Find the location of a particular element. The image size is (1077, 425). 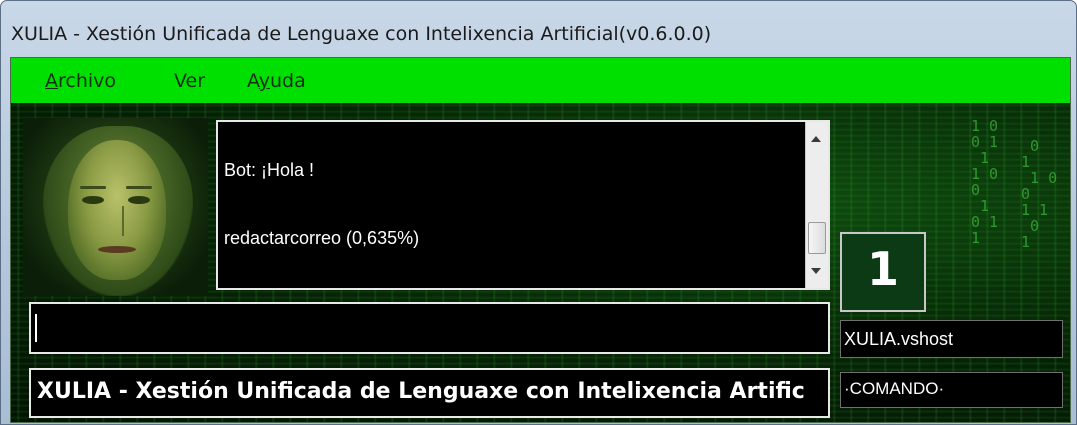

command-label-box: ·COMANDO· is located at coordinates (951, 390).